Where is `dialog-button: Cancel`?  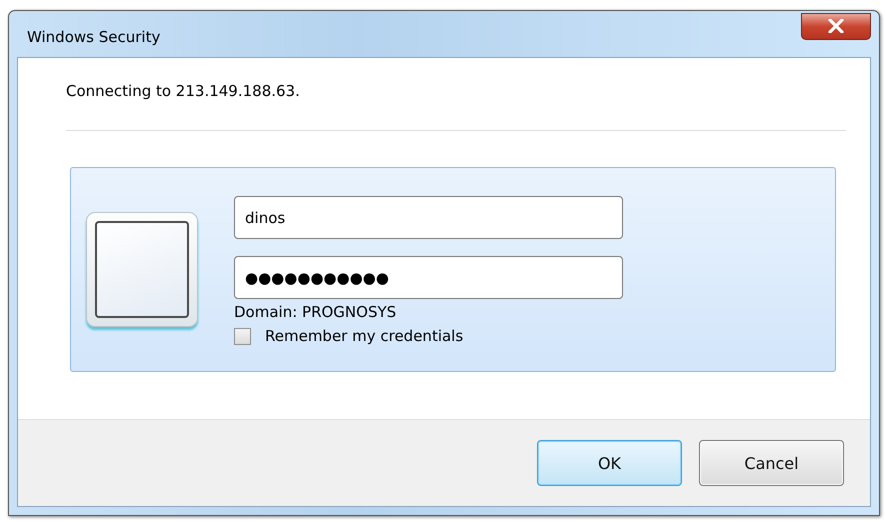
dialog-button: Cancel is located at coordinates (771, 463).